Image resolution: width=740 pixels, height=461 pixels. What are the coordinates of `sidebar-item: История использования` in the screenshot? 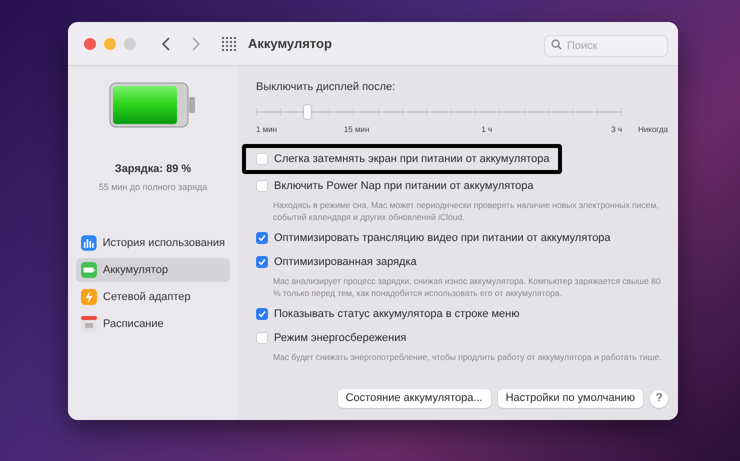 It's located at (153, 243).